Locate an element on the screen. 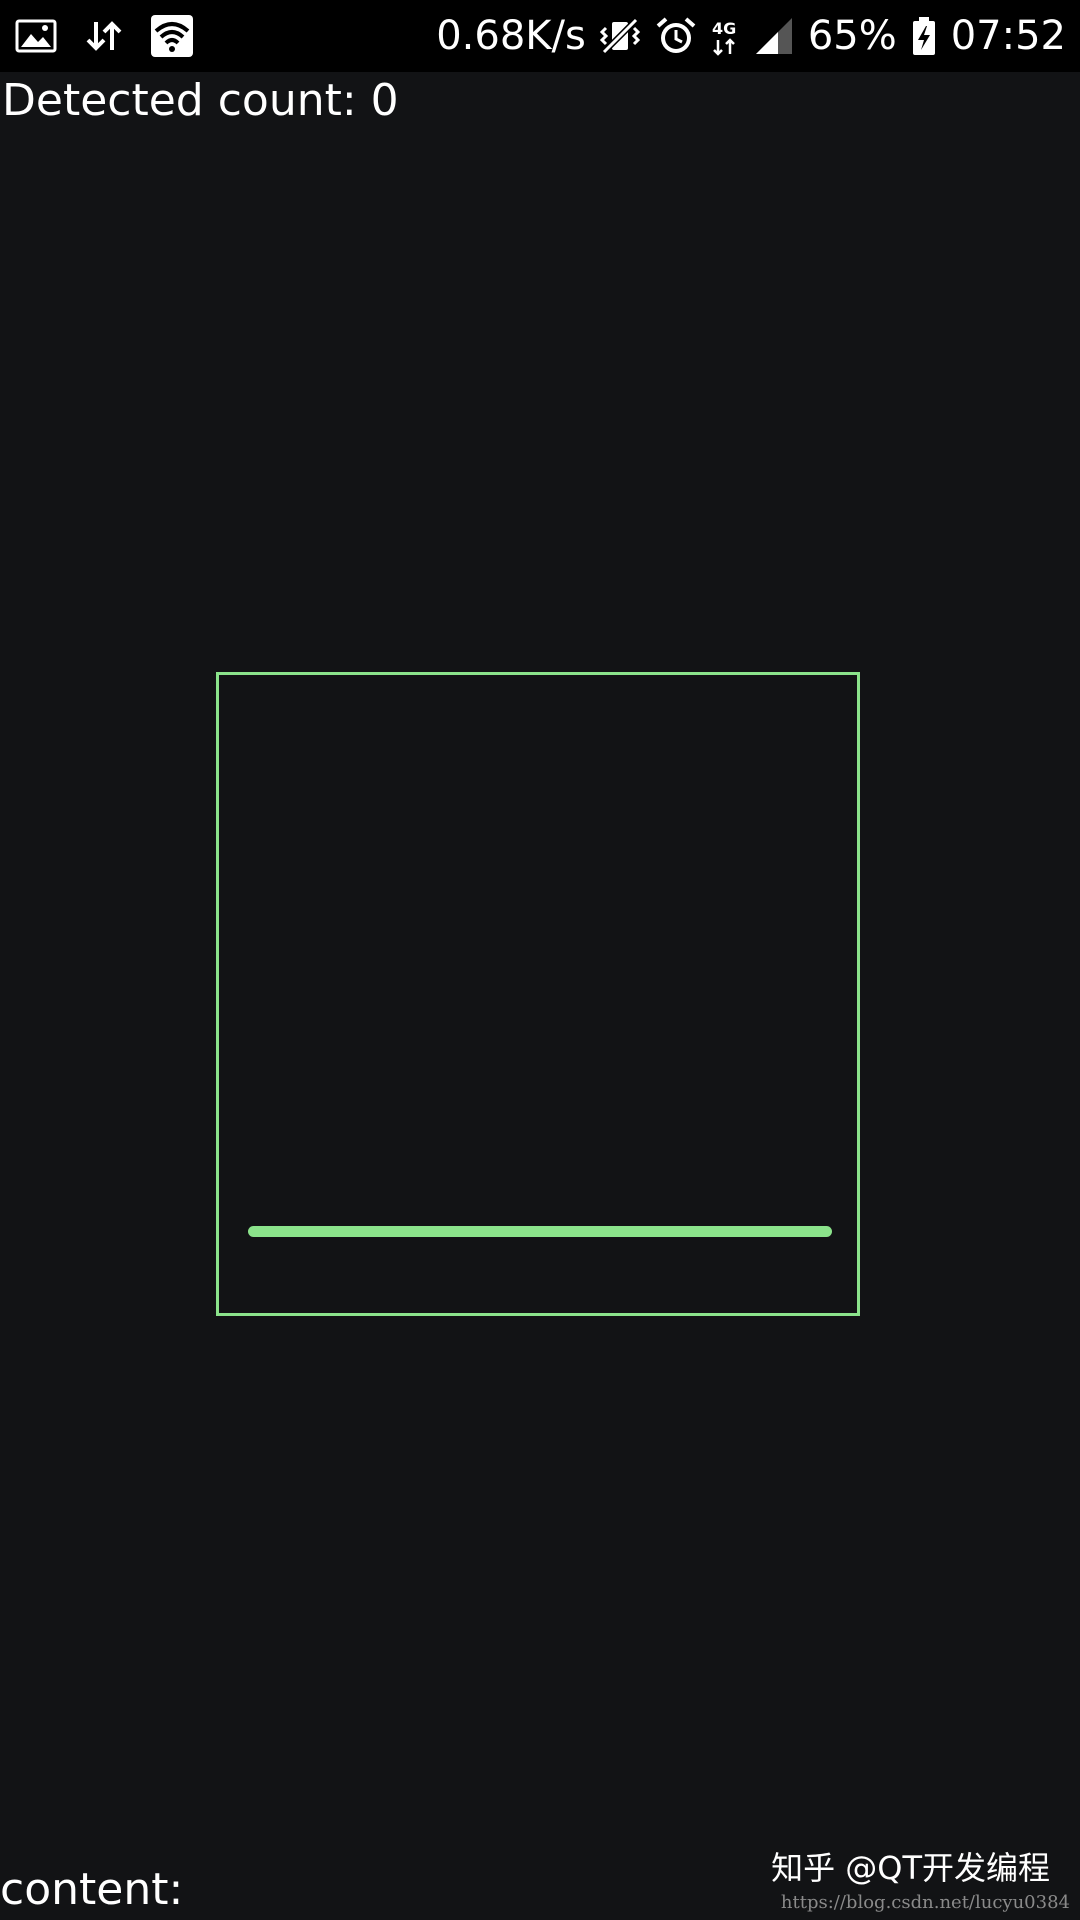 The height and width of the screenshot is (1920, 1080). clock: 07:52 is located at coordinates (1008, 36).